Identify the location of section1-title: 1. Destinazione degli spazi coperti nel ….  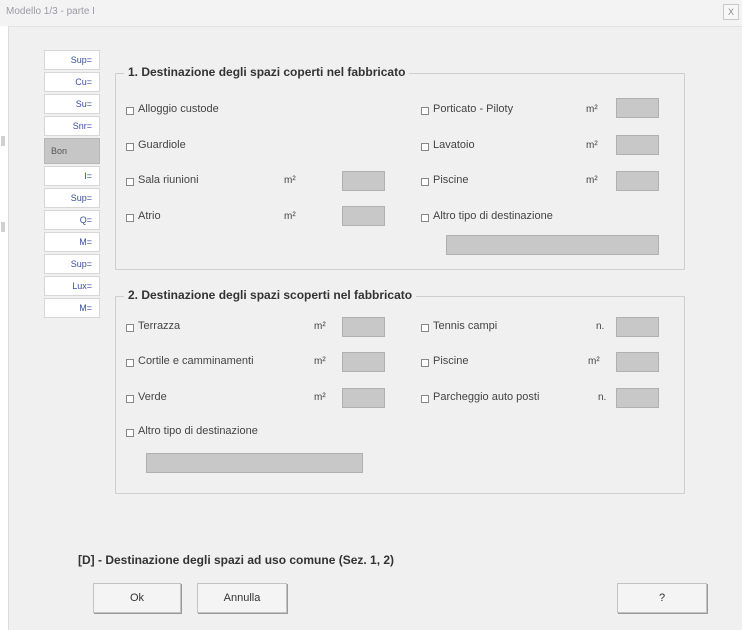
(267, 72).